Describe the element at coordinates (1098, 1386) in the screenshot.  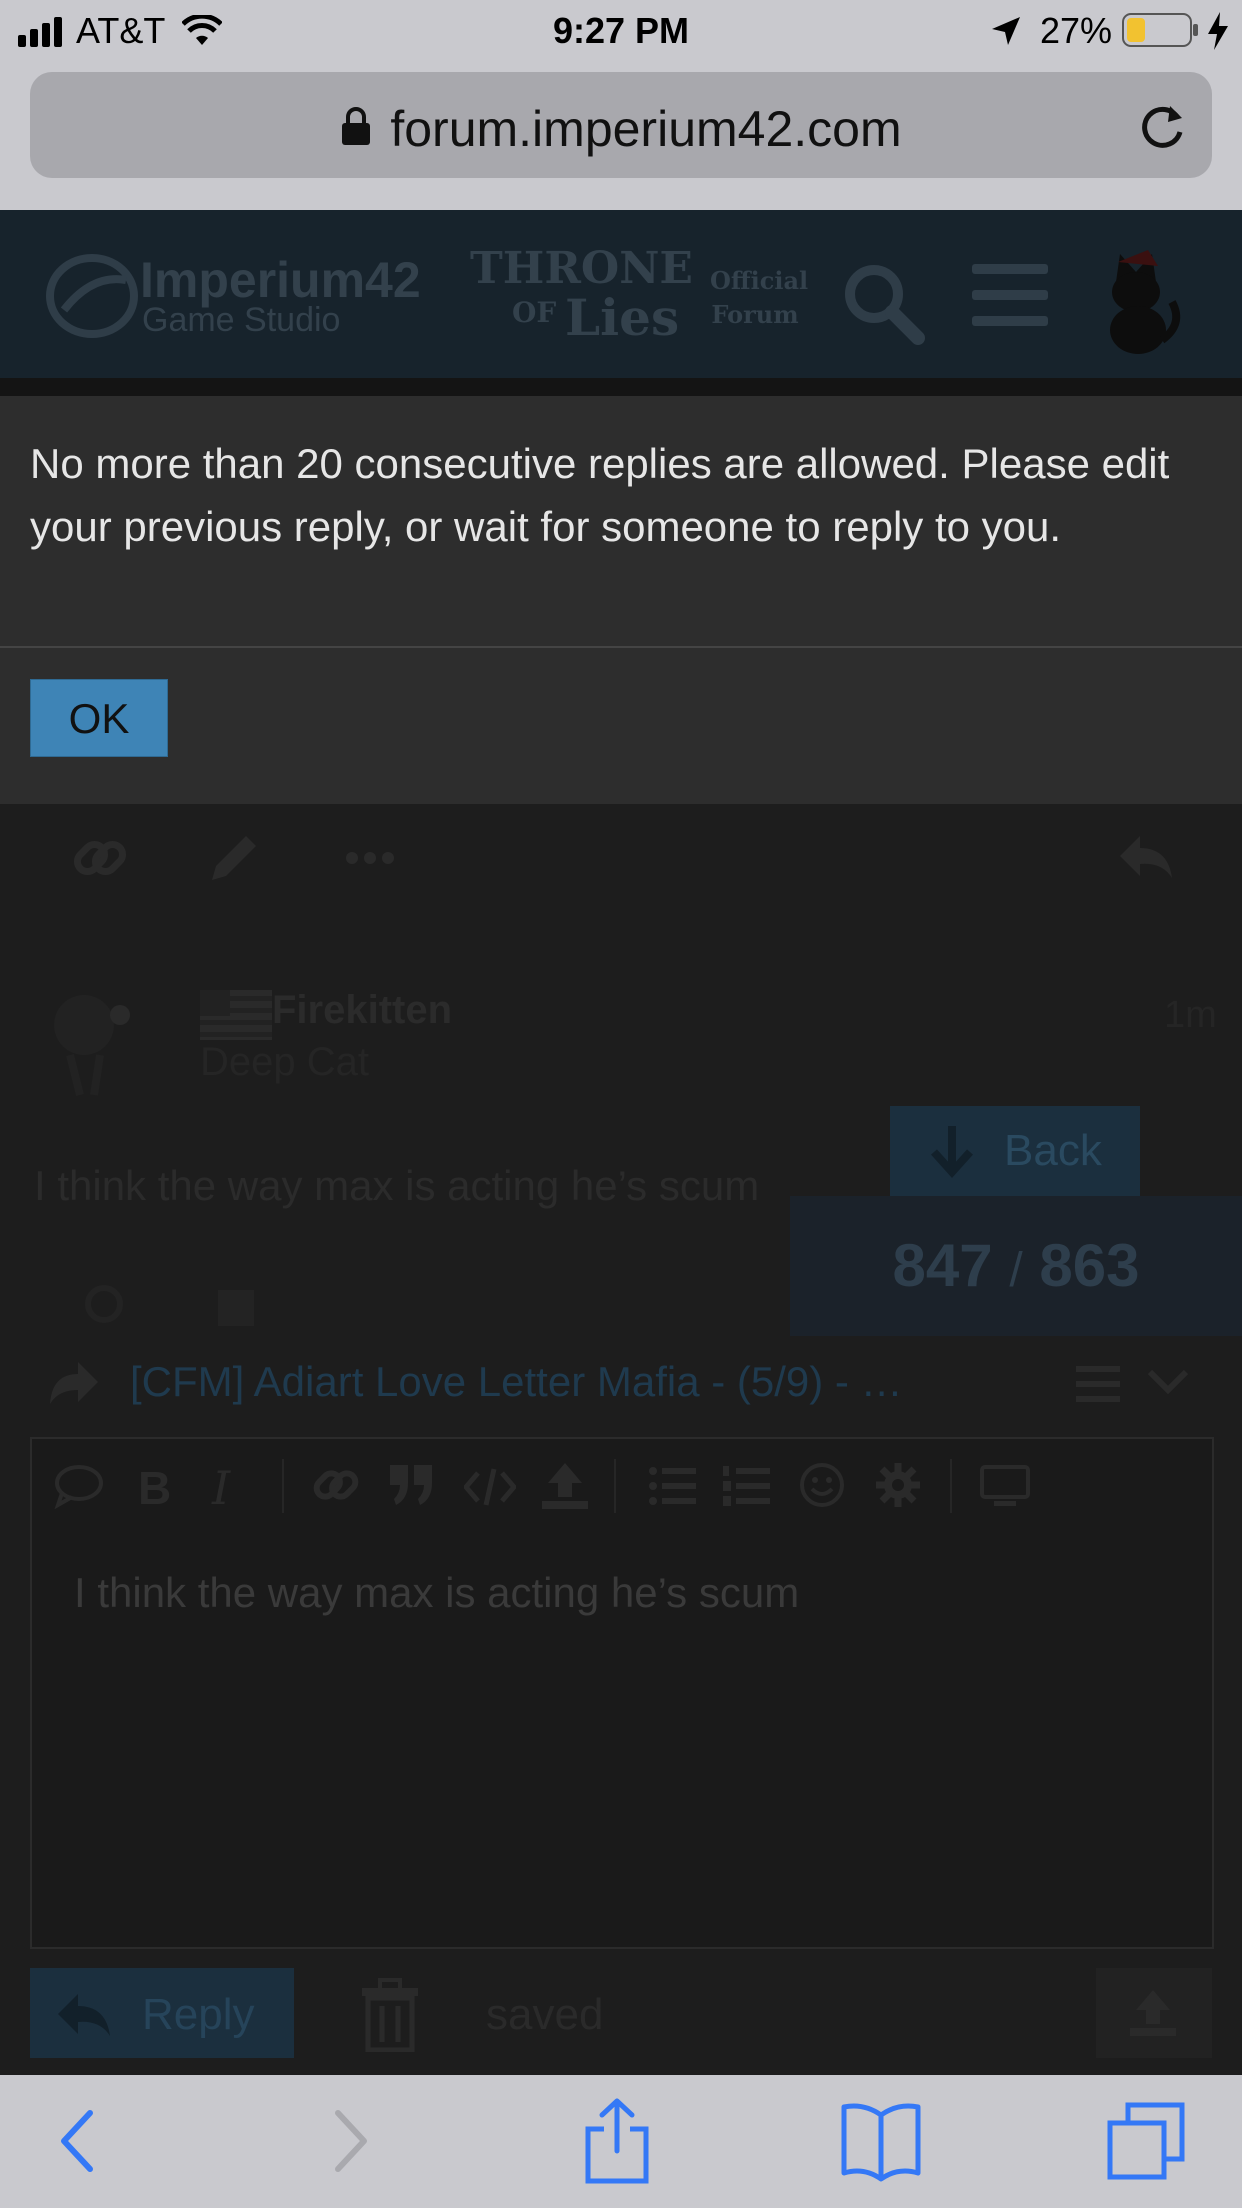
I see `list-toggle-icon` at that location.